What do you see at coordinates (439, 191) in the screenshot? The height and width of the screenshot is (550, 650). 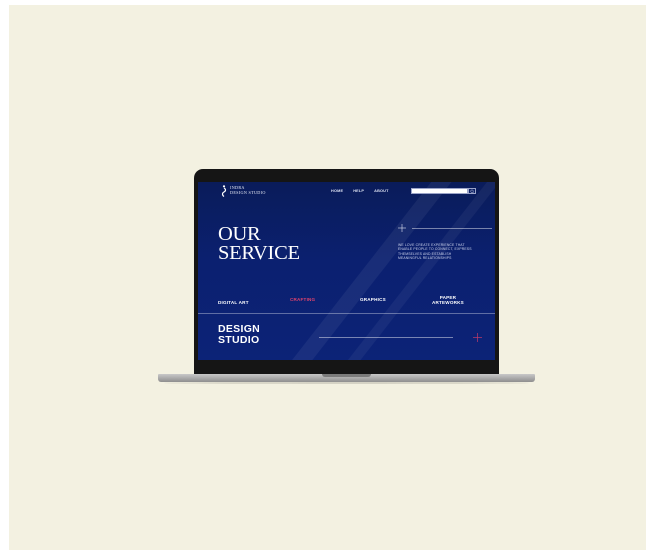 I see `search-input` at bounding box center [439, 191].